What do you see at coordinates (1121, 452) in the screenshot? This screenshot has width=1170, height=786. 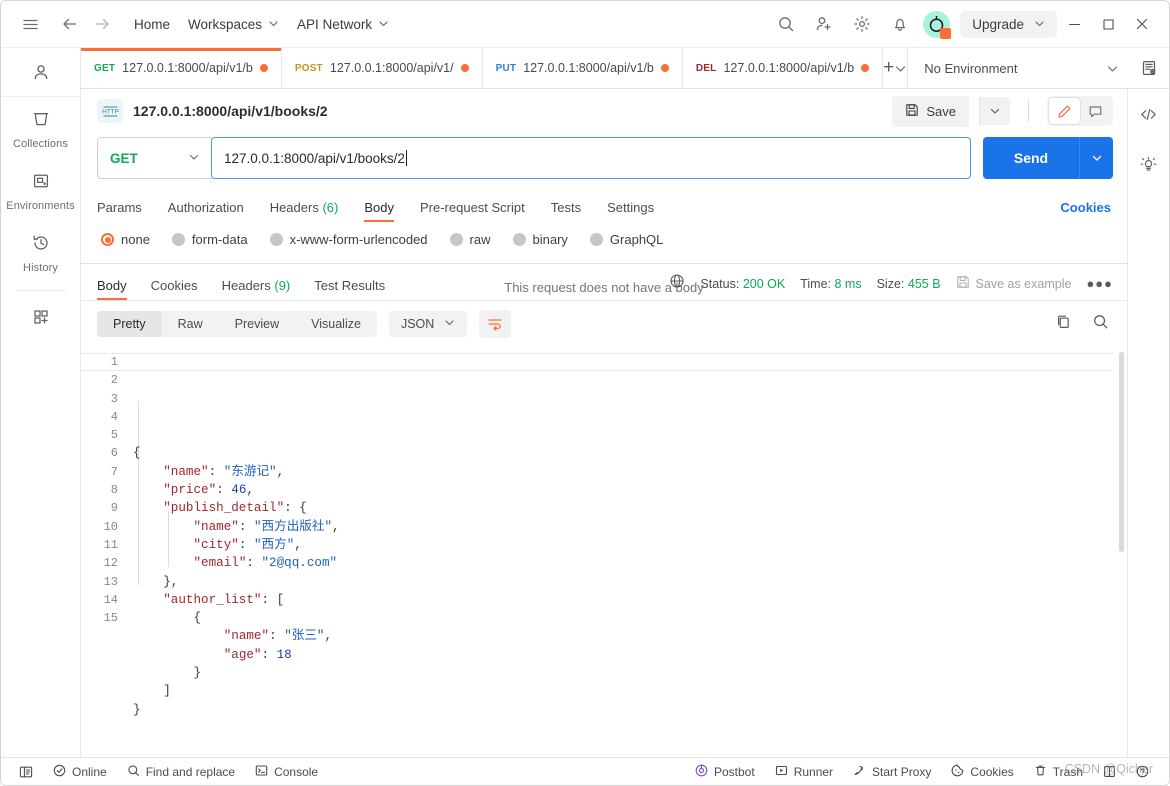 I see `vertical-scrollbar` at bounding box center [1121, 452].